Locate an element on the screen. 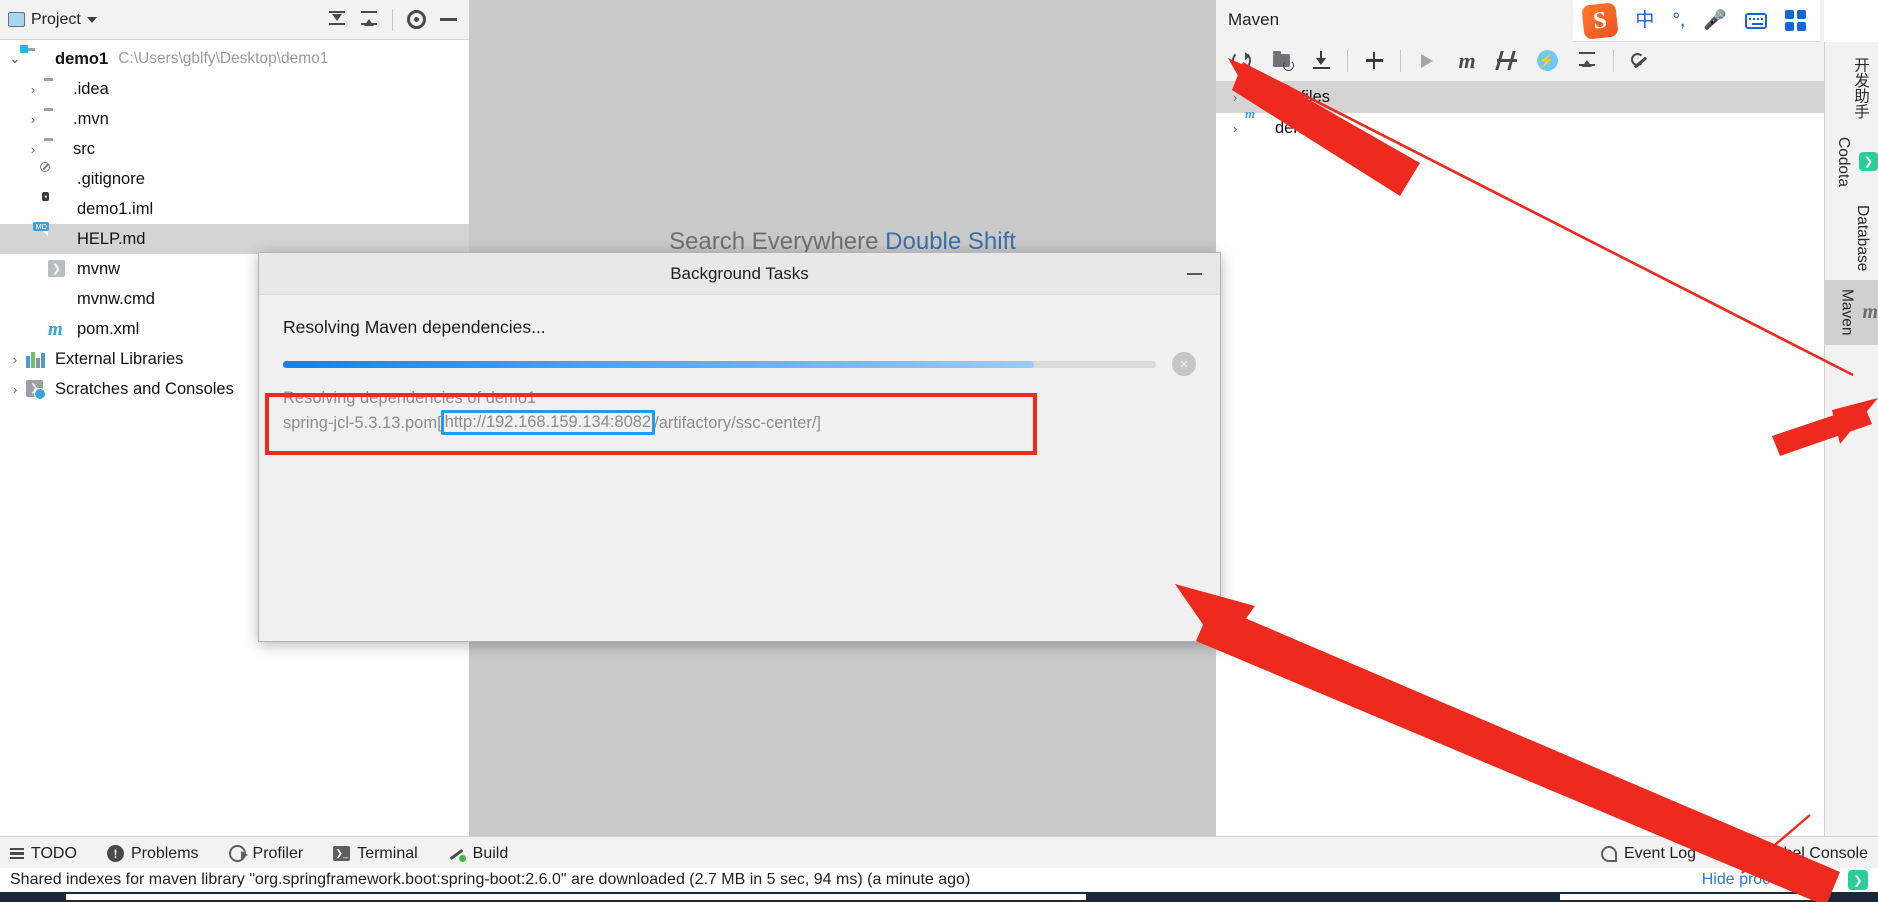  tab-event-log: Event Log is located at coordinates (1648, 854).